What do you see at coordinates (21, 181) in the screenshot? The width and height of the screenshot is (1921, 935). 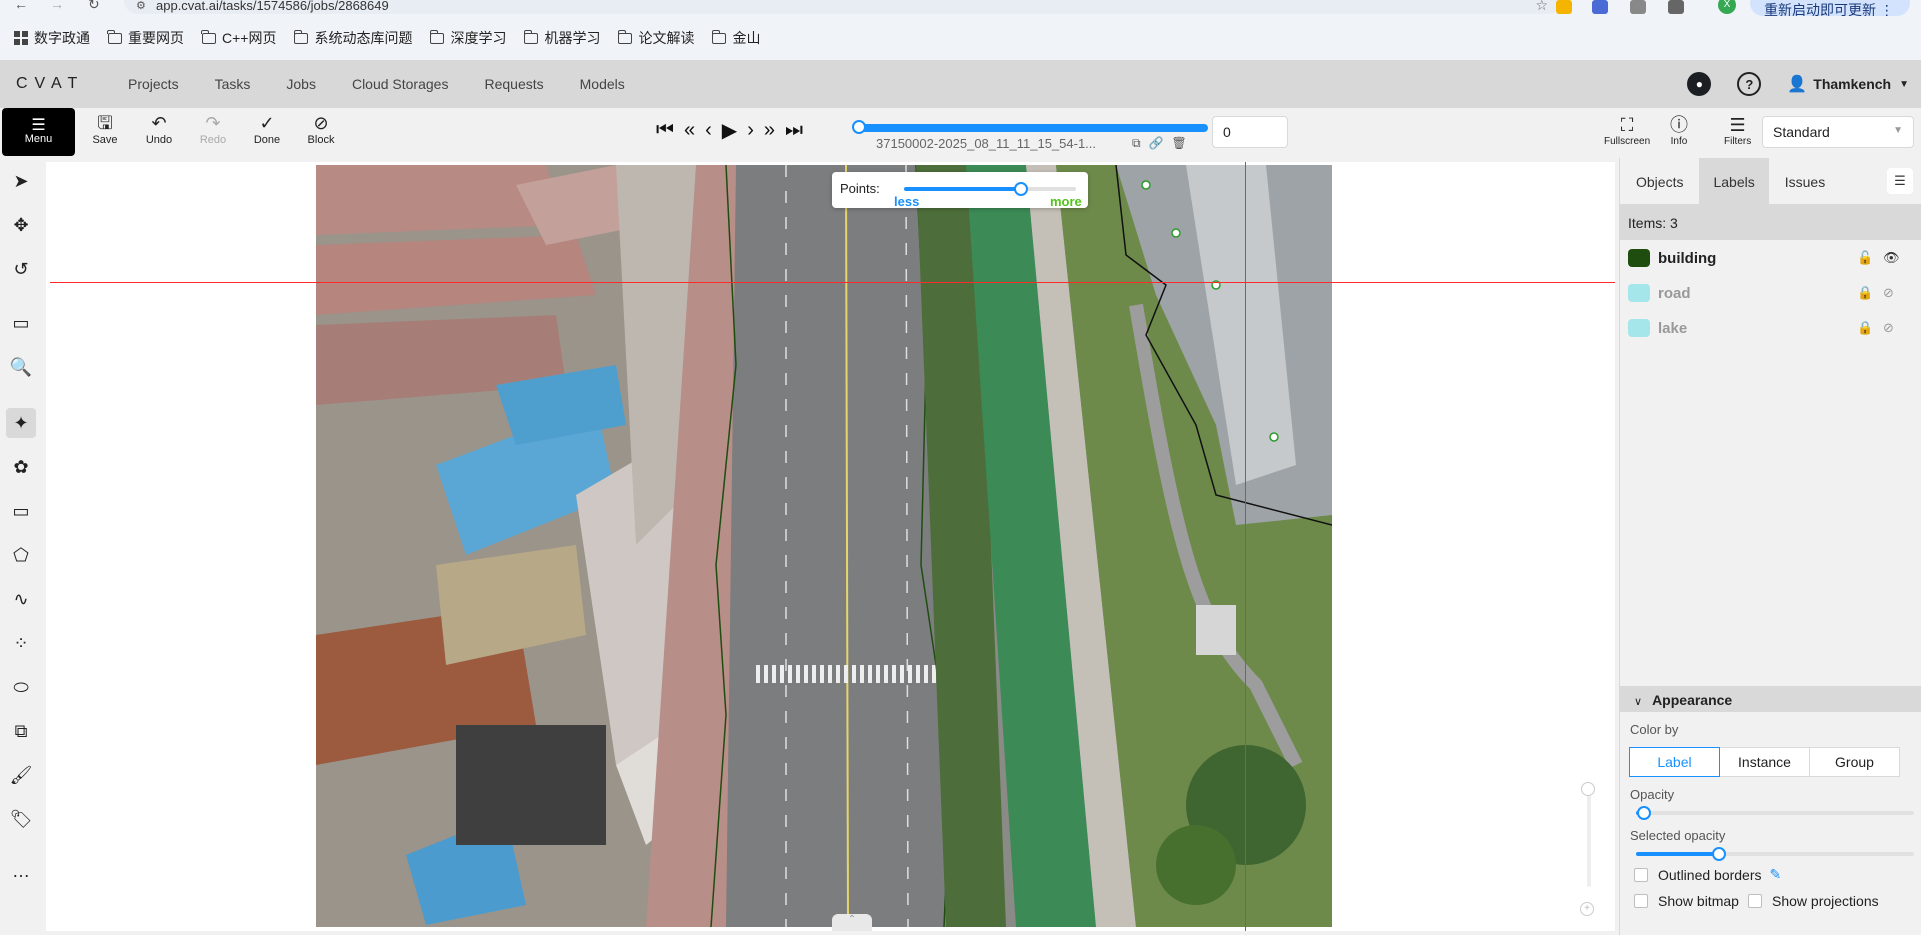 I see `cursor-icon: ➤` at bounding box center [21, 181].